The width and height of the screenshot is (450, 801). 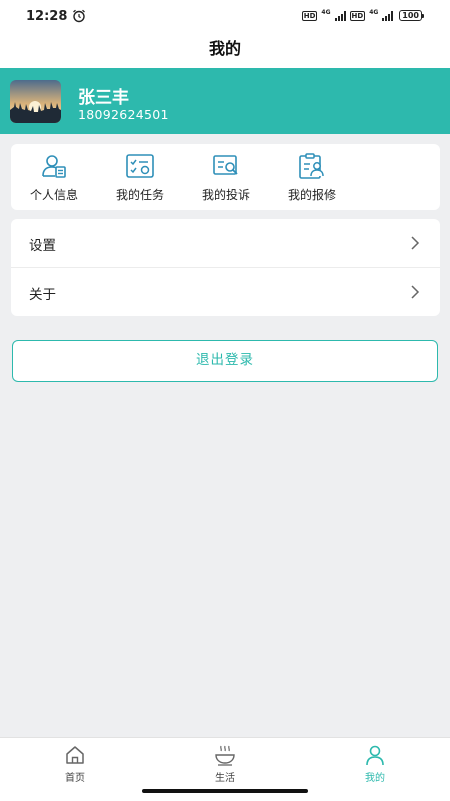 What do you see at coordinates (139, 195) in the screenshot?
I see `shortcut-label: 我的任务` at bounding box center [139, 195].